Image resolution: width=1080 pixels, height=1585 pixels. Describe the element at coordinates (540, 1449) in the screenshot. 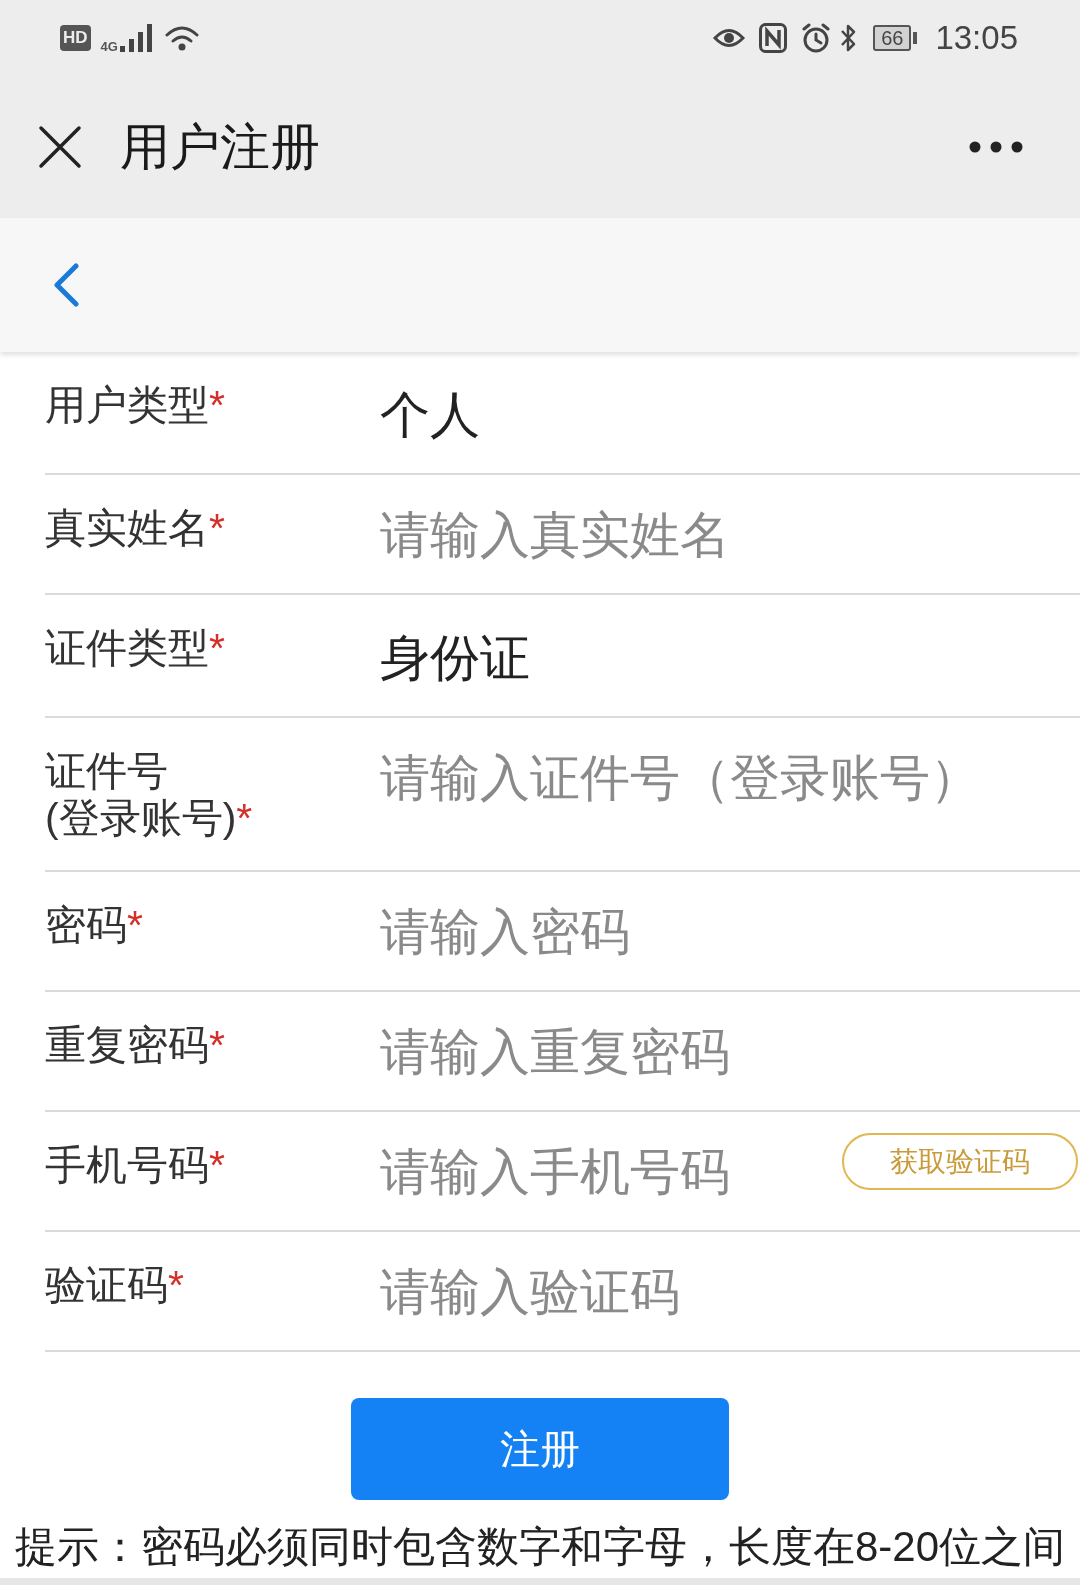

I see `register-button: 注册` at that location.